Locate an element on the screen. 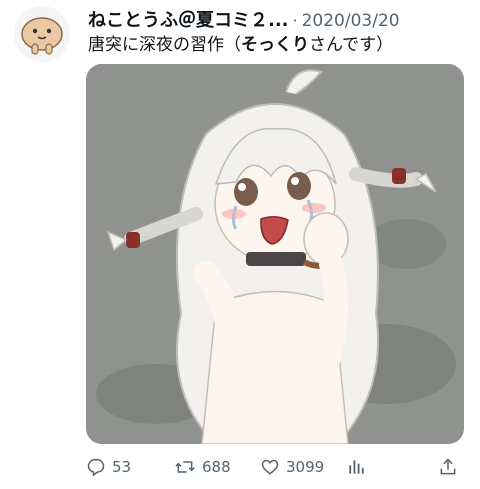 The image size is (480, 489). tweet-text-before: 唐突に深夜の習作（ is located at coordinates (164, 45).